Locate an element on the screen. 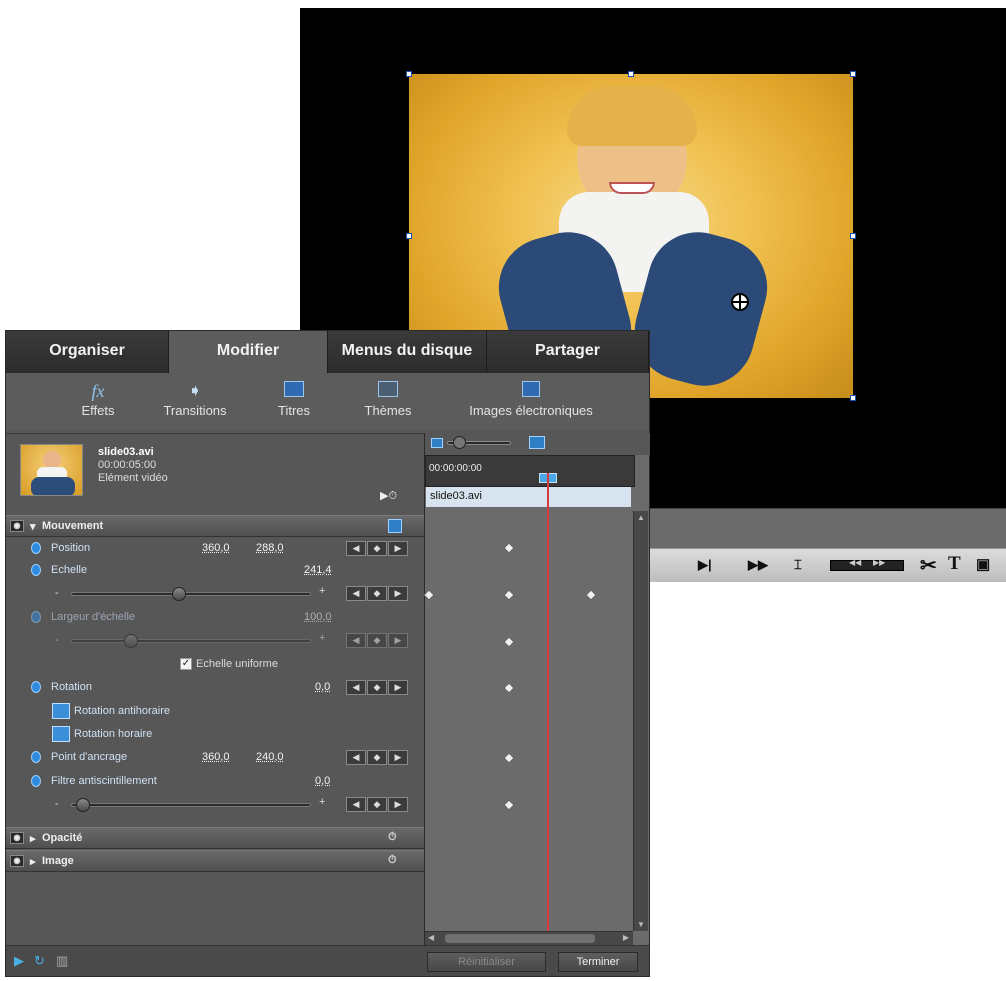 Image resolution: width=1006 pixels, height=981 pixels. tab-modifier: Modifier is located at coordinates (248, 352).